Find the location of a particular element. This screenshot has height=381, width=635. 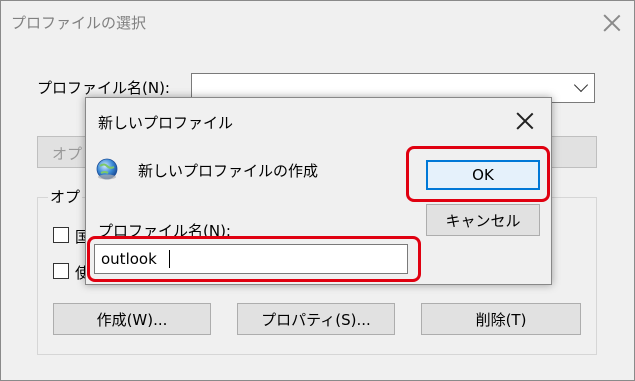

chevron-down-icon is located at coordinates (581, 88).